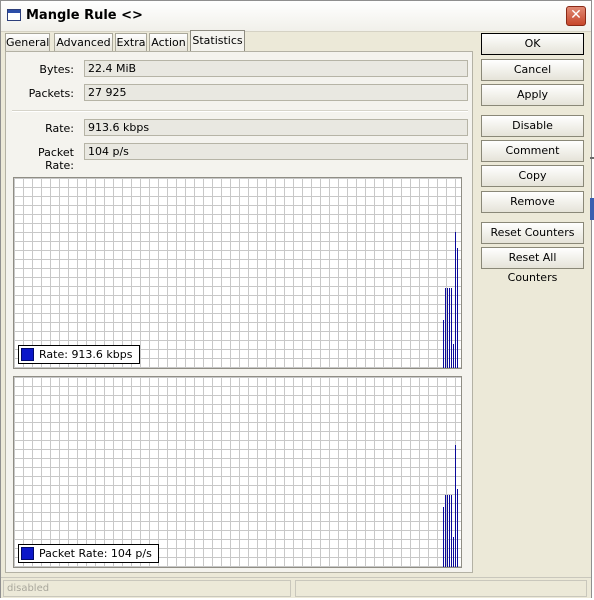  I want to click on separator, so click(240, 111).